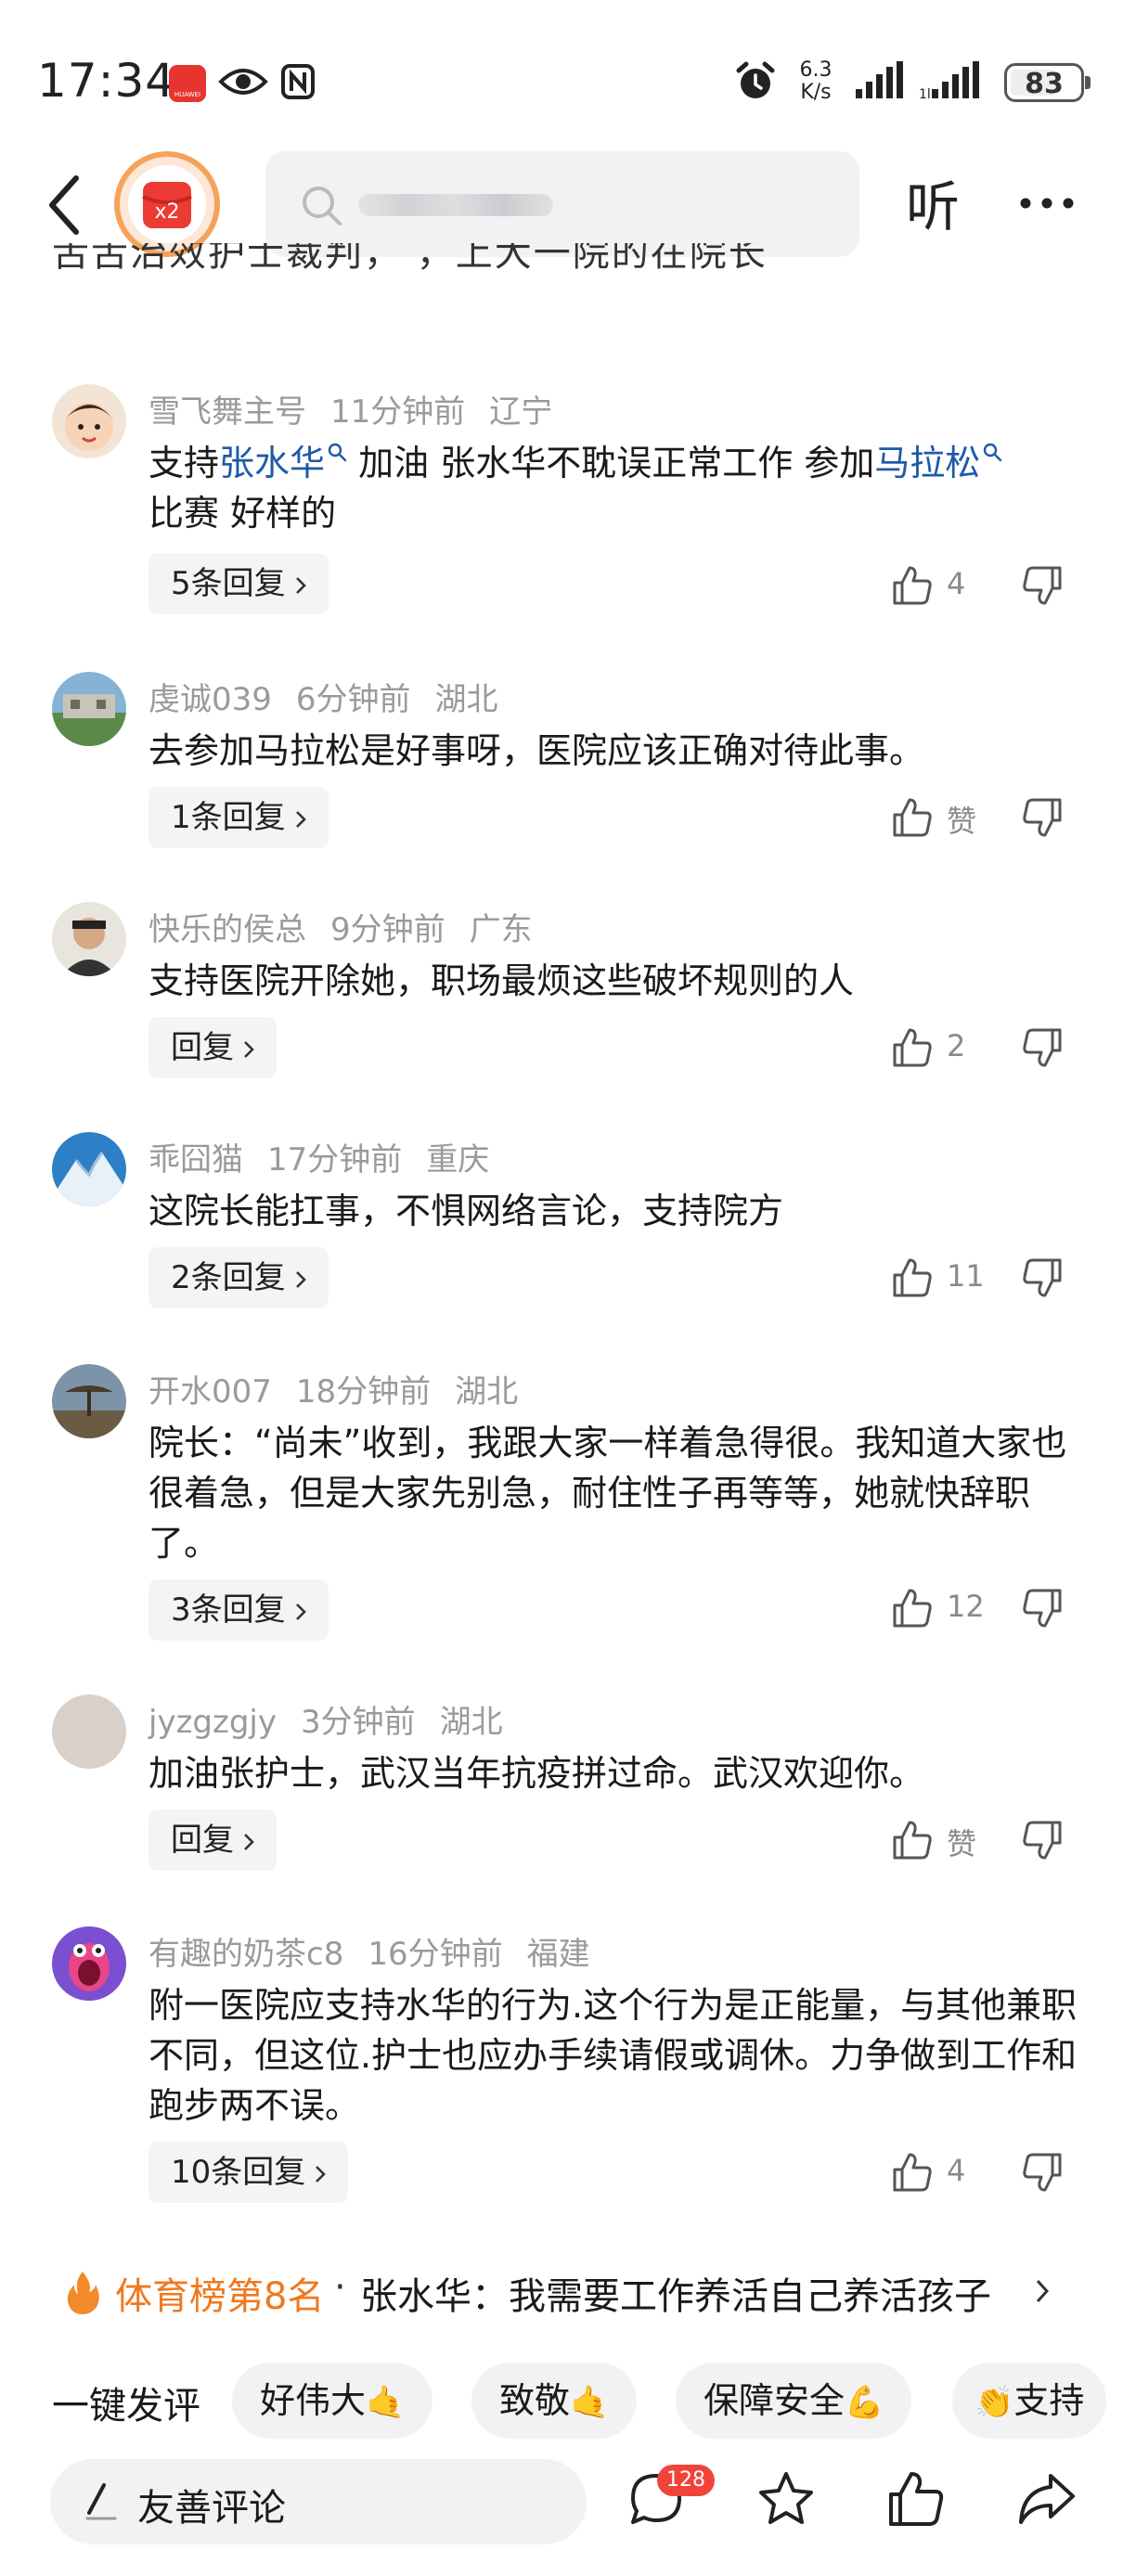 The width and height of the screenshot is (1136, 2576). What do you see at coordinates (322, 206) in the screenshot?
I see `search-icon` at bounding box center [322, 206].